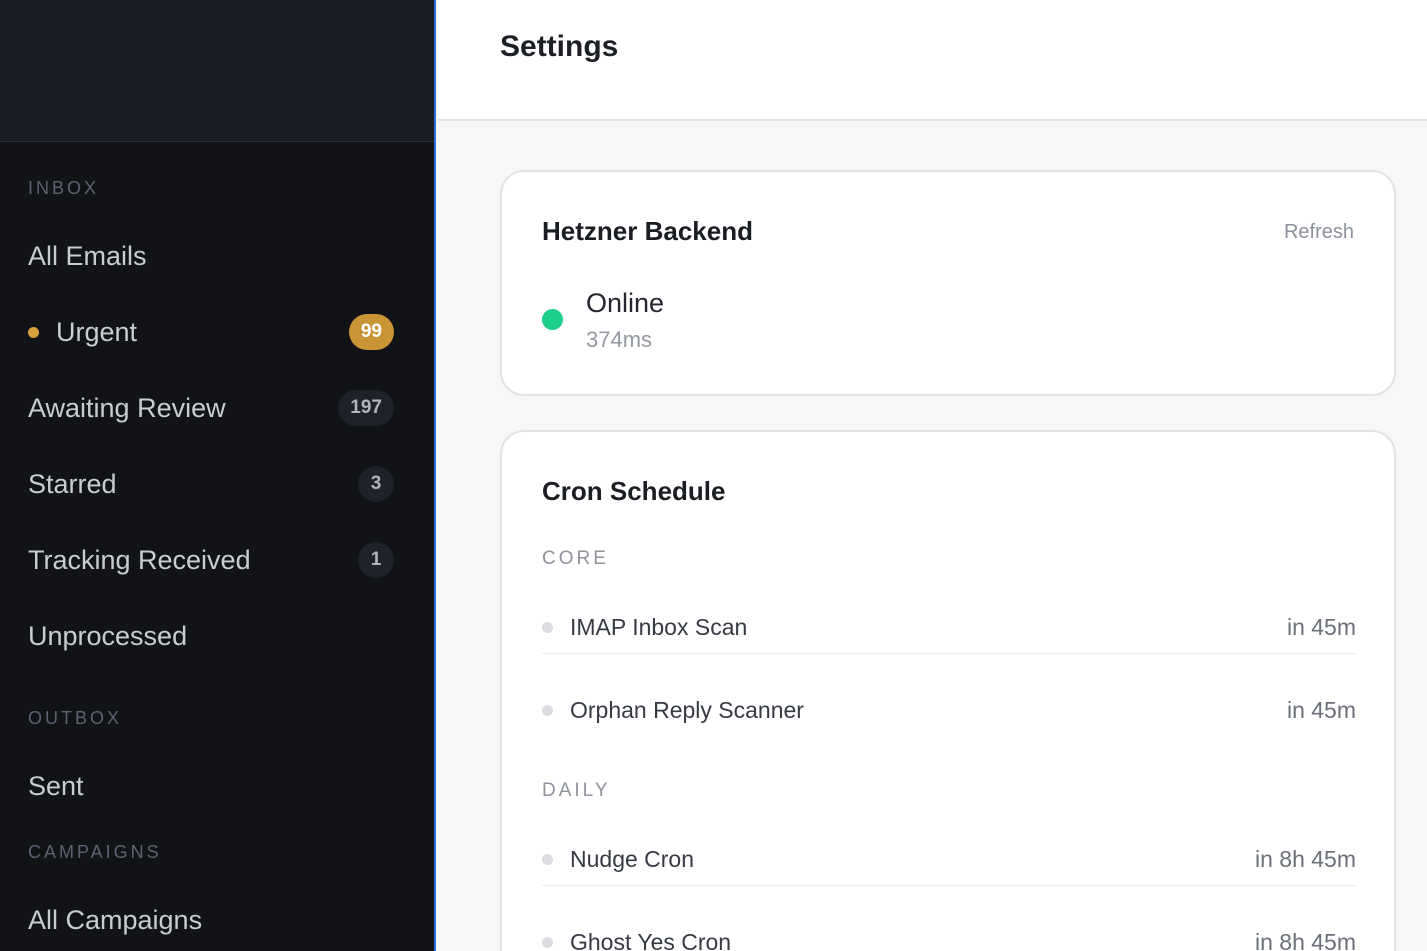  I want to click on cron-group-label: CORE, so click(575, 558).